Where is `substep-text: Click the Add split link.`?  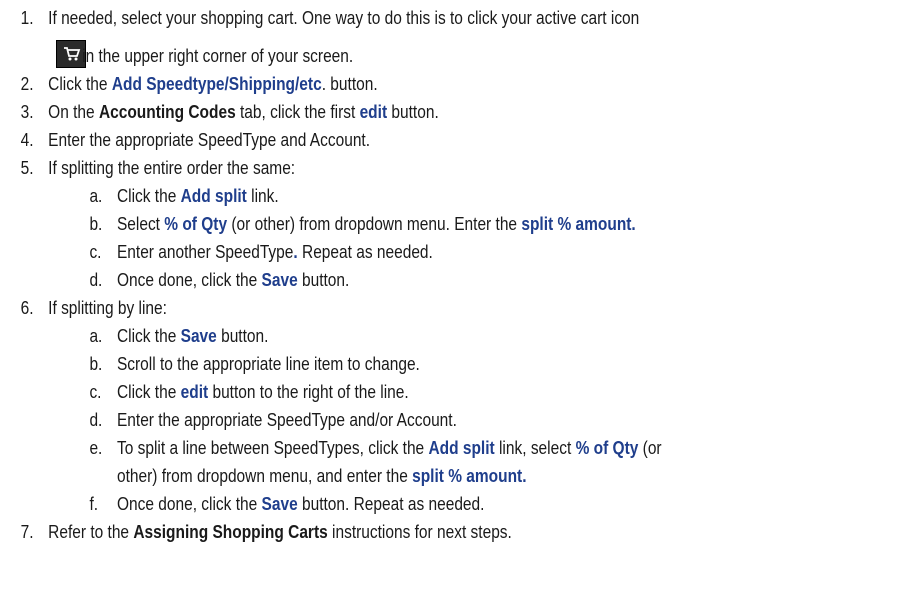 substep-text: Click the Add split link. is located at coordinates (197, 196).